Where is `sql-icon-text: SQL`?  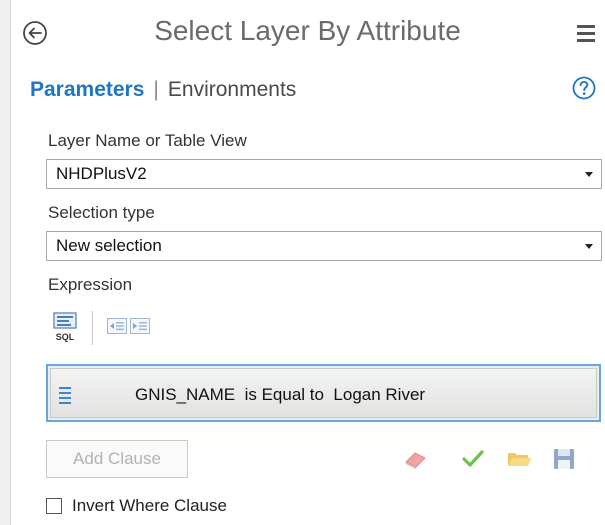 sql-icon-text: SQL is located at coordinates (65, 337).